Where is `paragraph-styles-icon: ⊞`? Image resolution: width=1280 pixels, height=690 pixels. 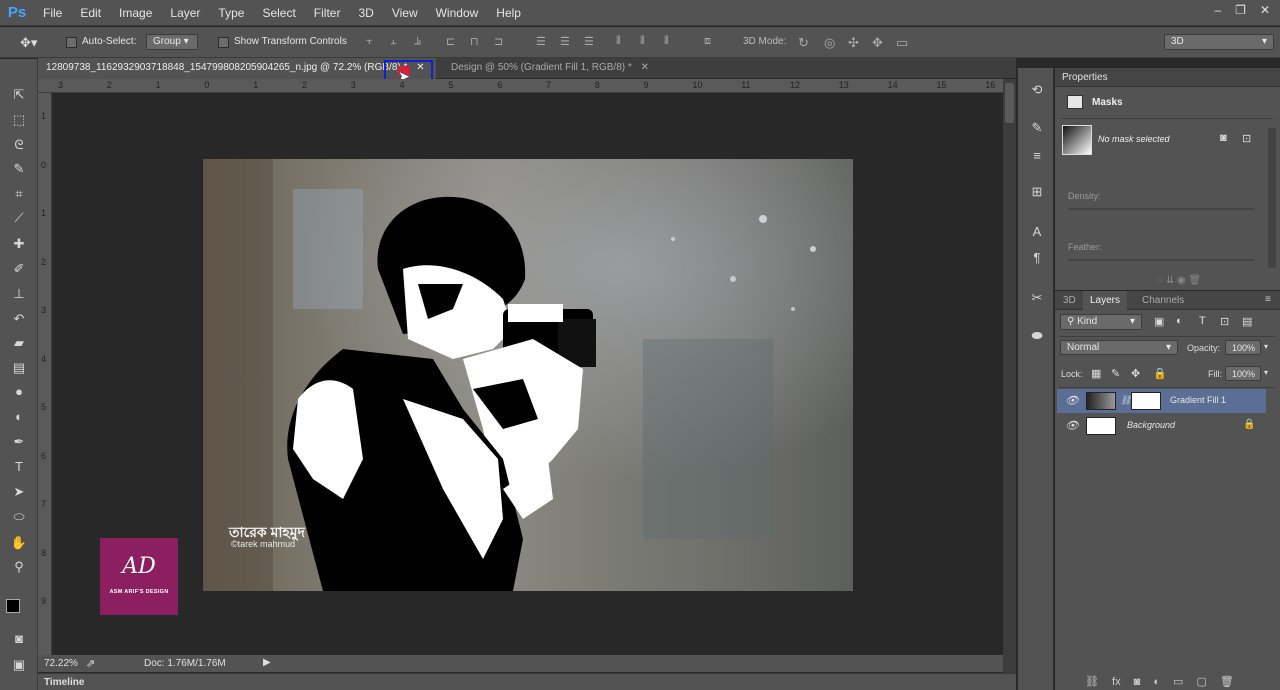
paragraph-styles-icon: ⊞ is located at coordinates (1037, 193).